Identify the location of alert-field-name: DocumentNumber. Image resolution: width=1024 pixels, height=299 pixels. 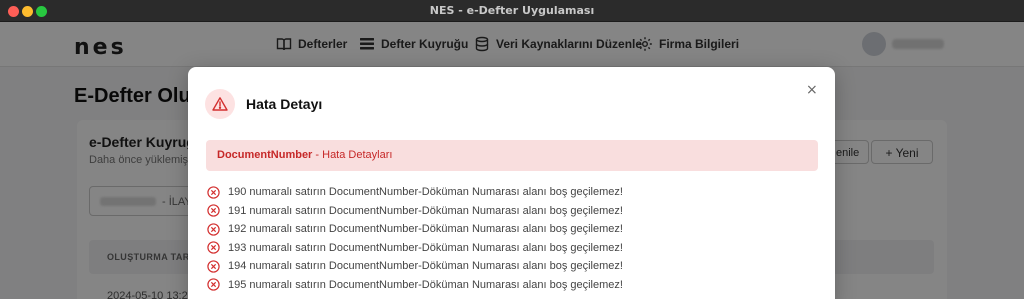
(265, 155).